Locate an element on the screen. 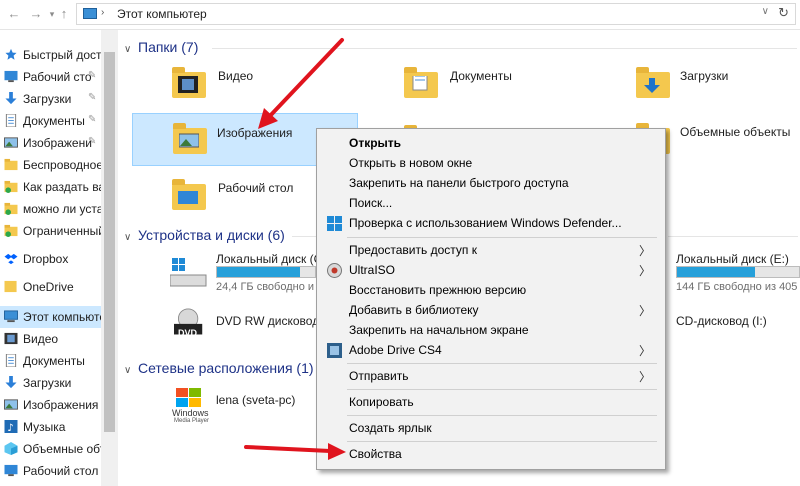 The image size is (800, 486). menu-item-open-new-window: Открыть в новом окне is located at coordinates (491, 163).